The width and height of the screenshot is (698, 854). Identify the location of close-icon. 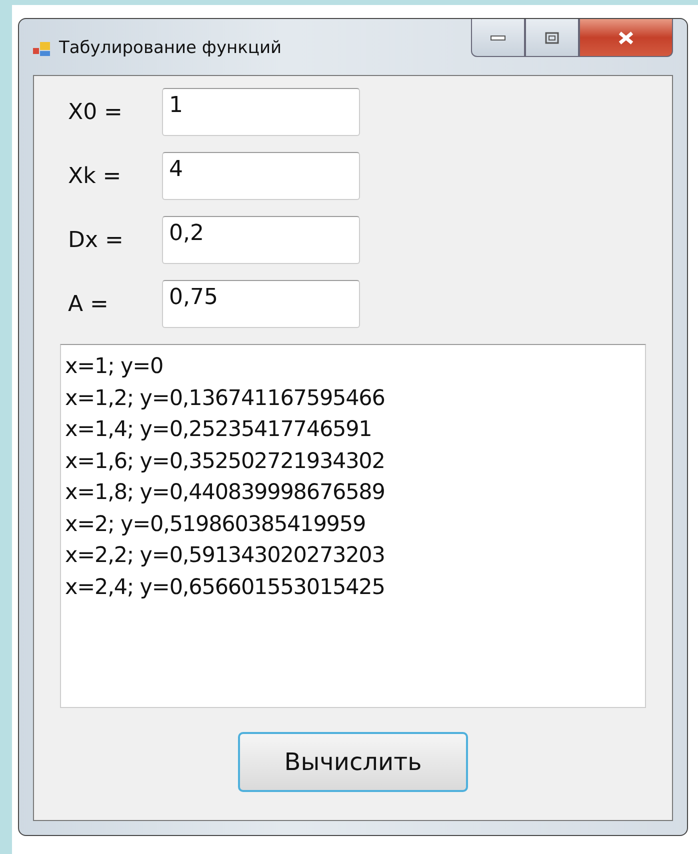
(626, 37).